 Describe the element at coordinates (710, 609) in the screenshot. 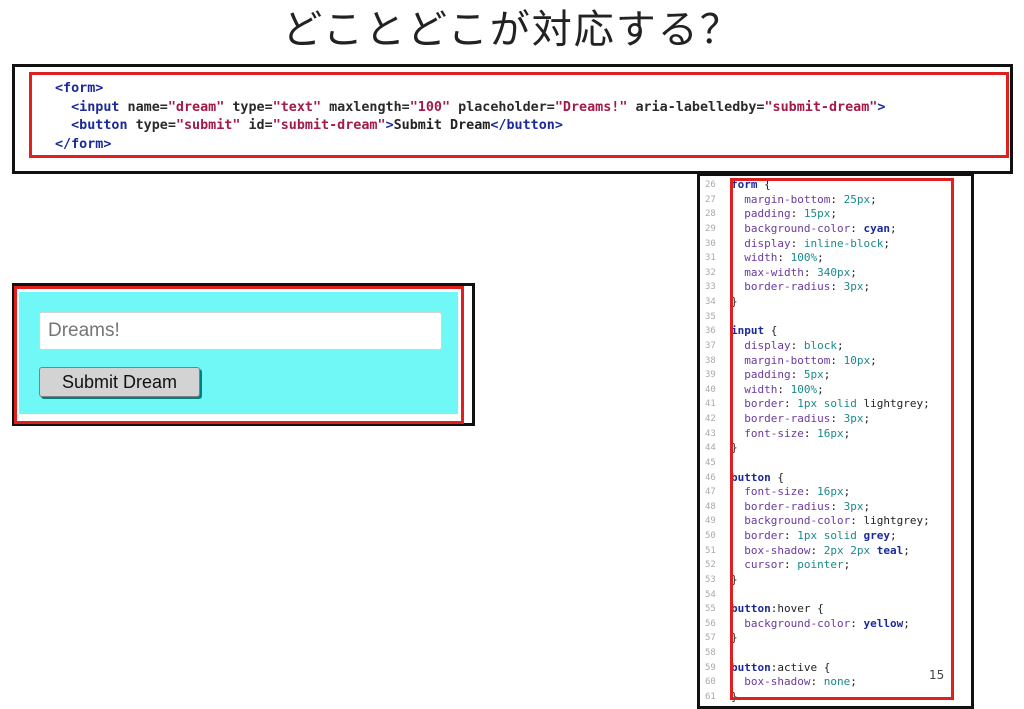

I see `line-number: 55` at that location.